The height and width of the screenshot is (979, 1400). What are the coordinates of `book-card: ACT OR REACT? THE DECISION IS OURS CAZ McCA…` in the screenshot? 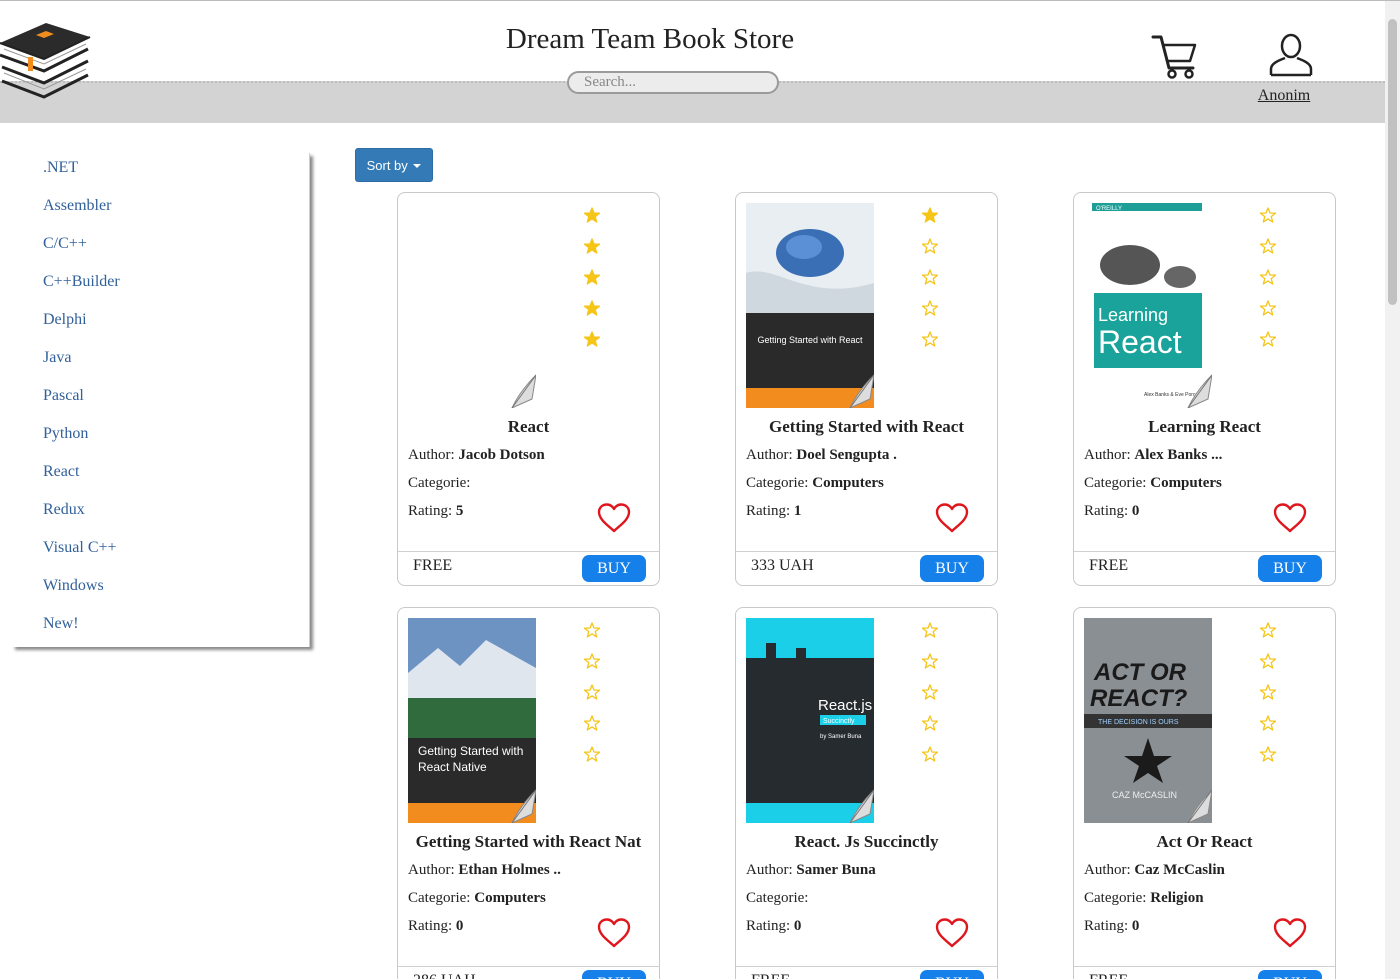 It's located at (1204, 793).